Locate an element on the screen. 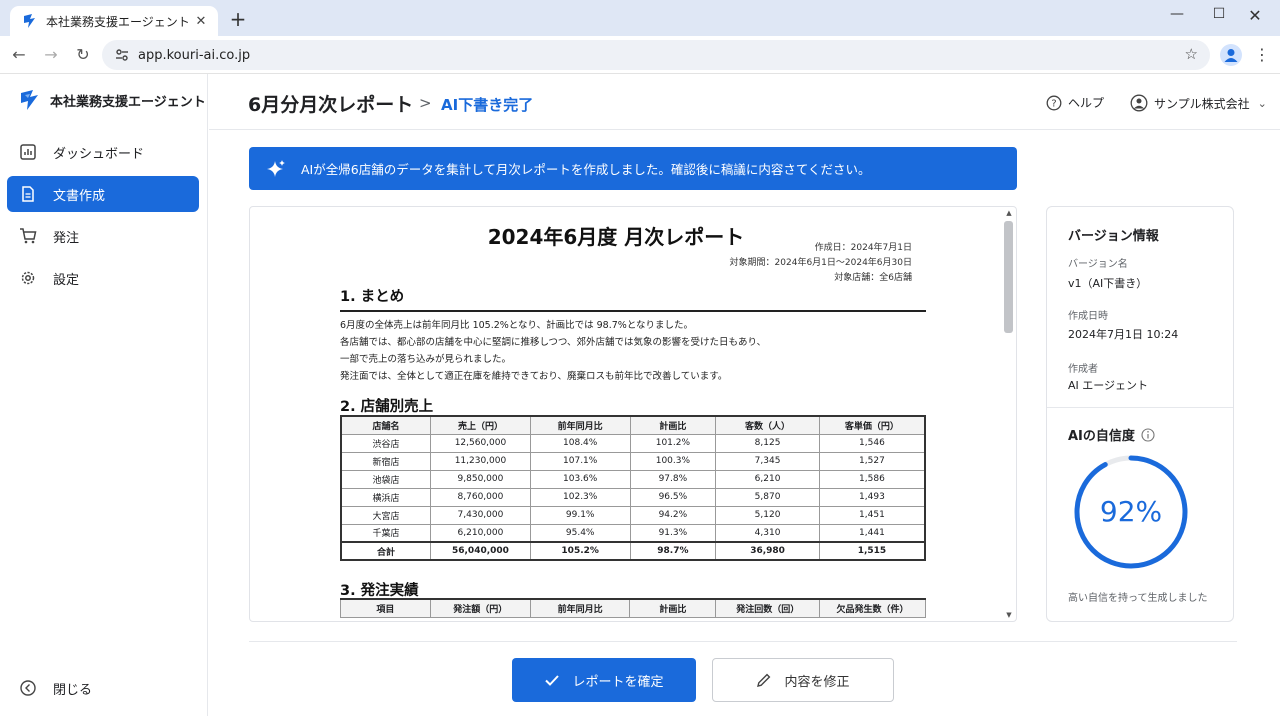 The height and width of the screenshot is (716, 1280). column-header: 売上（円） is located at coordinates (480, 425).